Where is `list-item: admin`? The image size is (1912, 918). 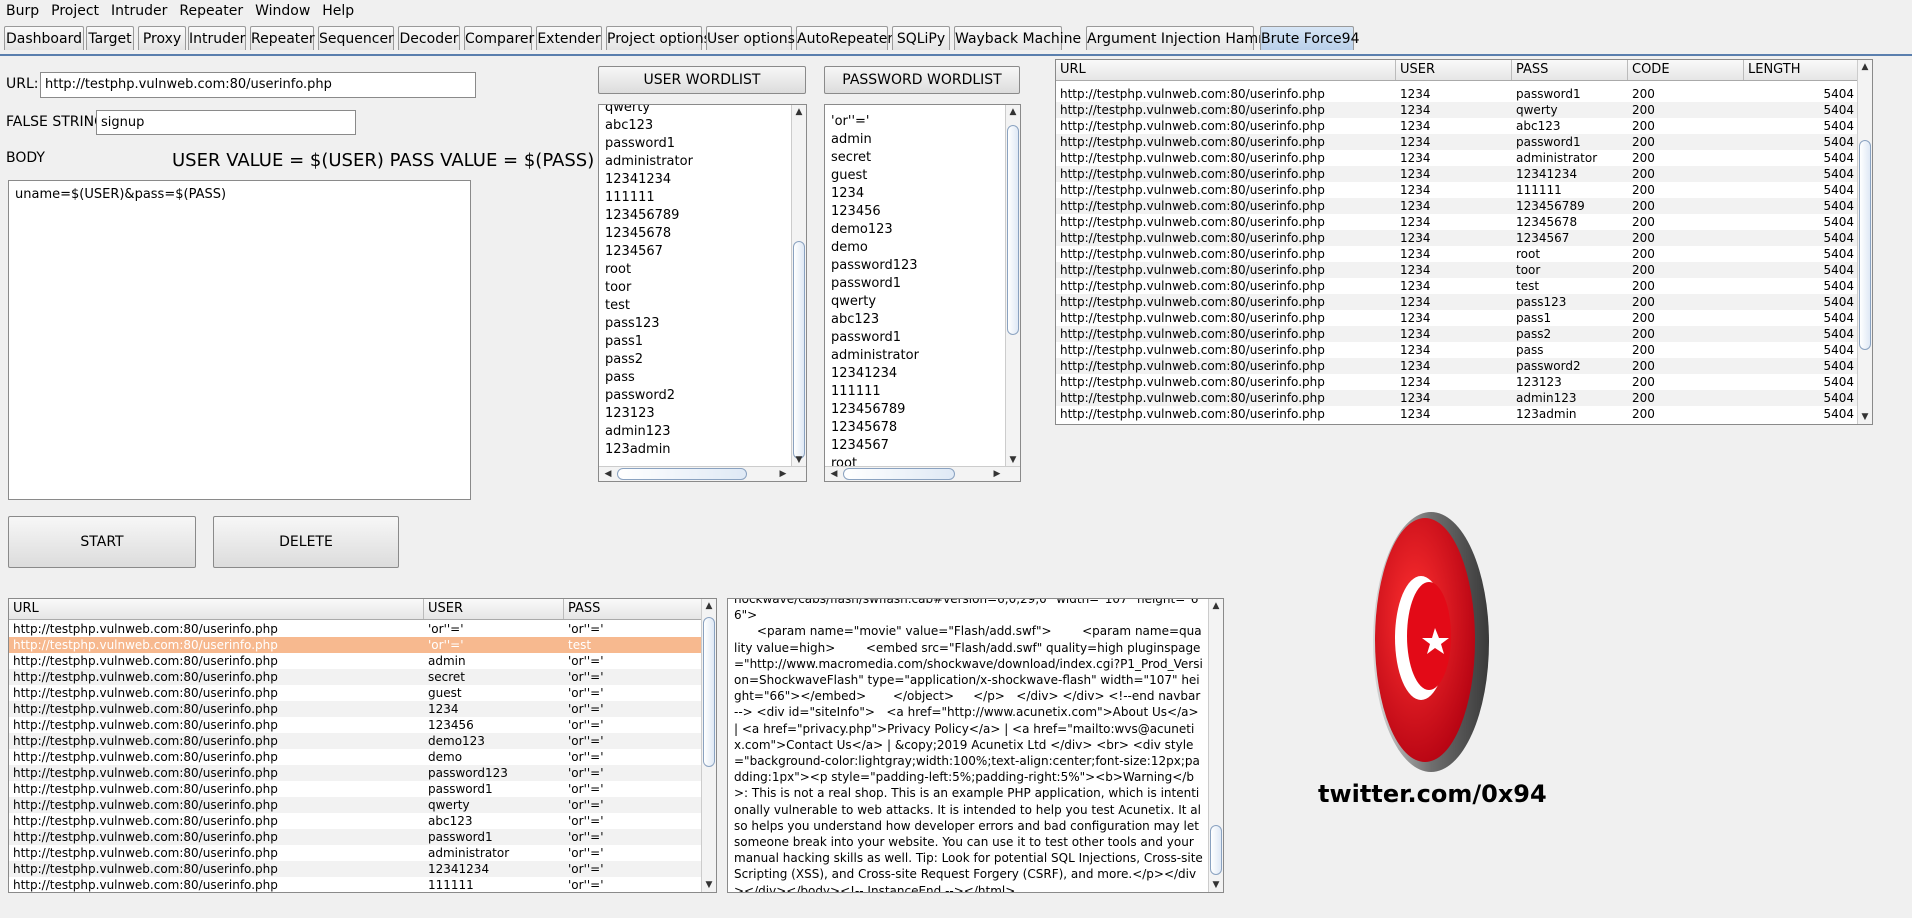 list-item: admin is located at coordinates (917, 140).